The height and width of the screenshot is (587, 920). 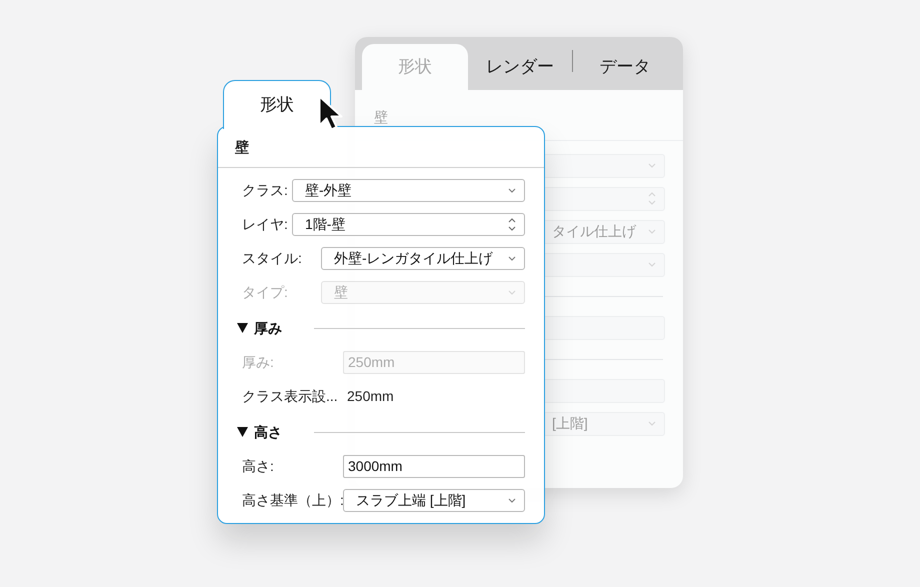 I want to click on field-label: 高さ:, so click(x=258, y=466).